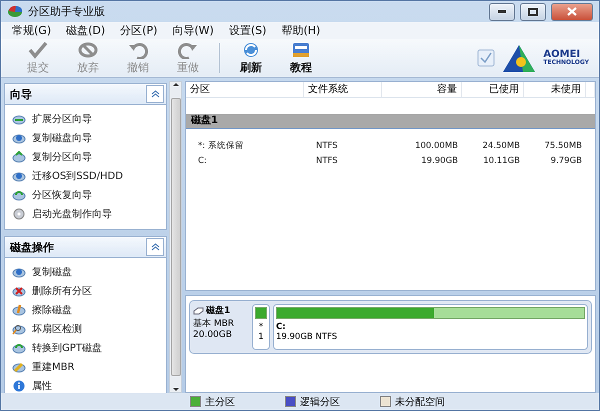  What do you see at coordinates (220, 402) in the screenshot?
I see `legend-label: 主分区` at bounding box center [220, 402].